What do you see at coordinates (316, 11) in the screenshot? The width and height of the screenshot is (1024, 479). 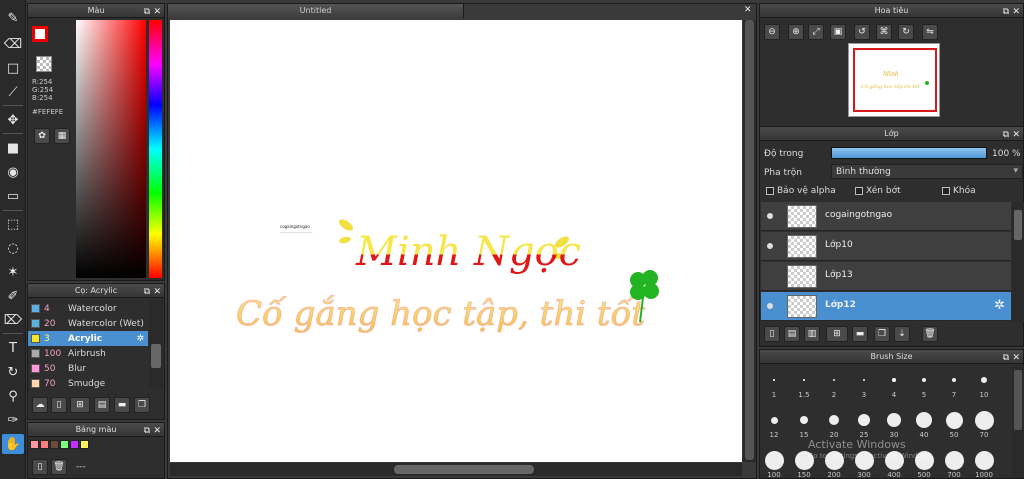 I see `document-tab: Untitled` at bounding box center [316, 11].